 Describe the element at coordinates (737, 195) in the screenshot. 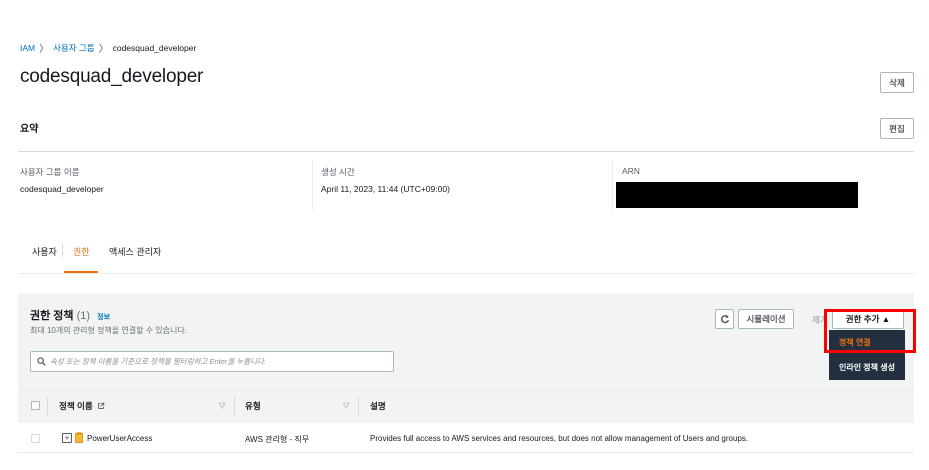

I see `arn-redaction` at that location.